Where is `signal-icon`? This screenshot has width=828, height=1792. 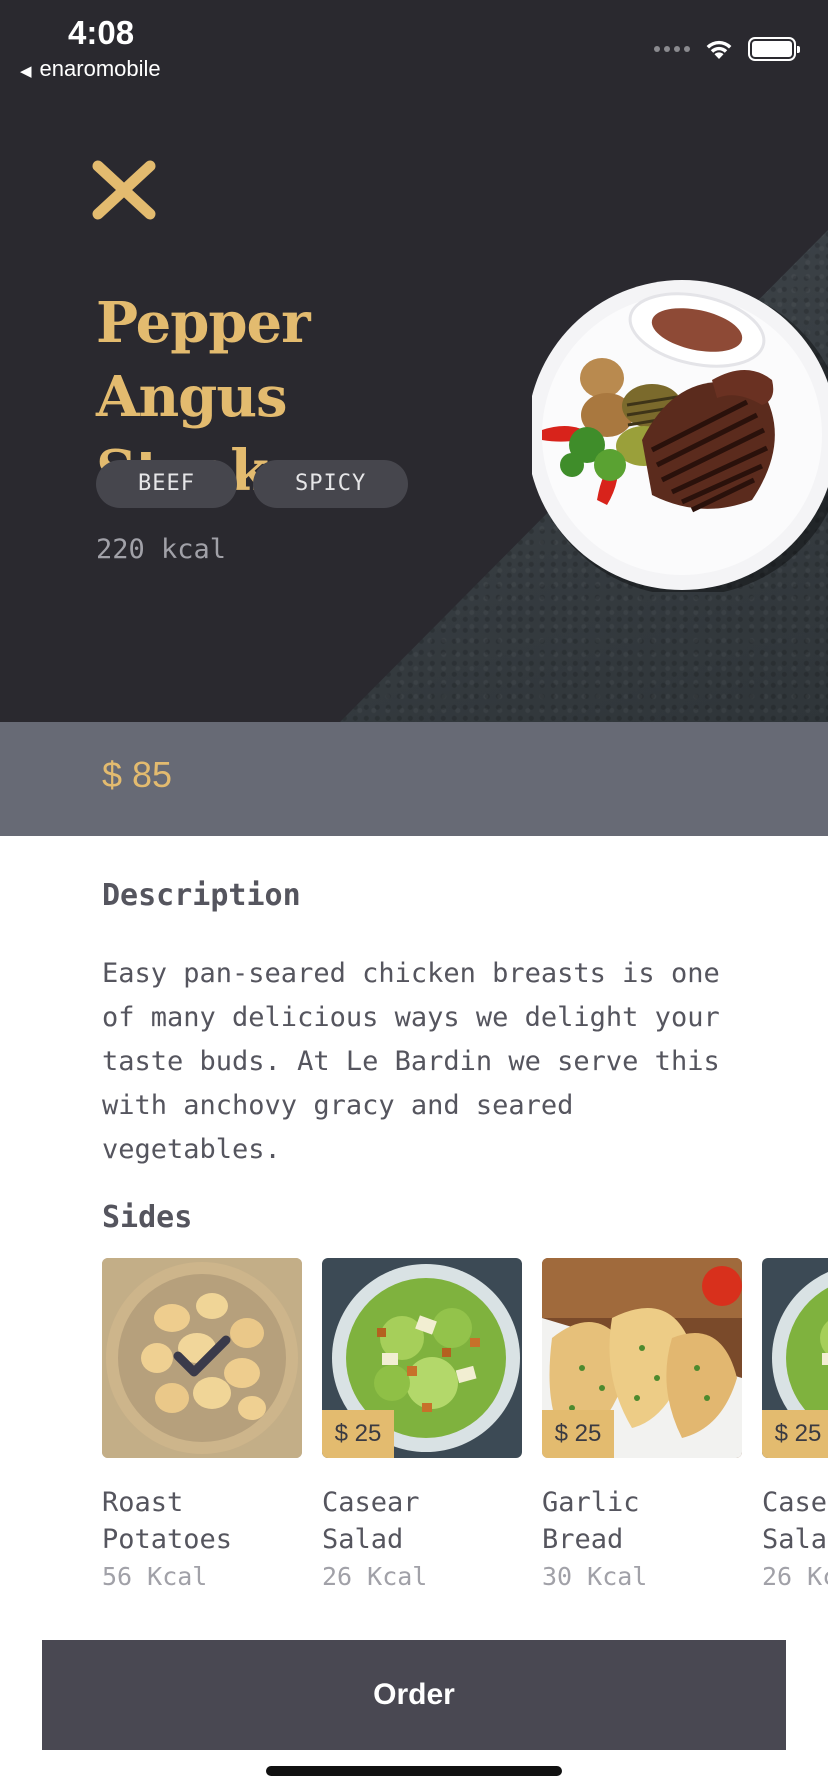
signal-icon is located at coordinates (672, 49).